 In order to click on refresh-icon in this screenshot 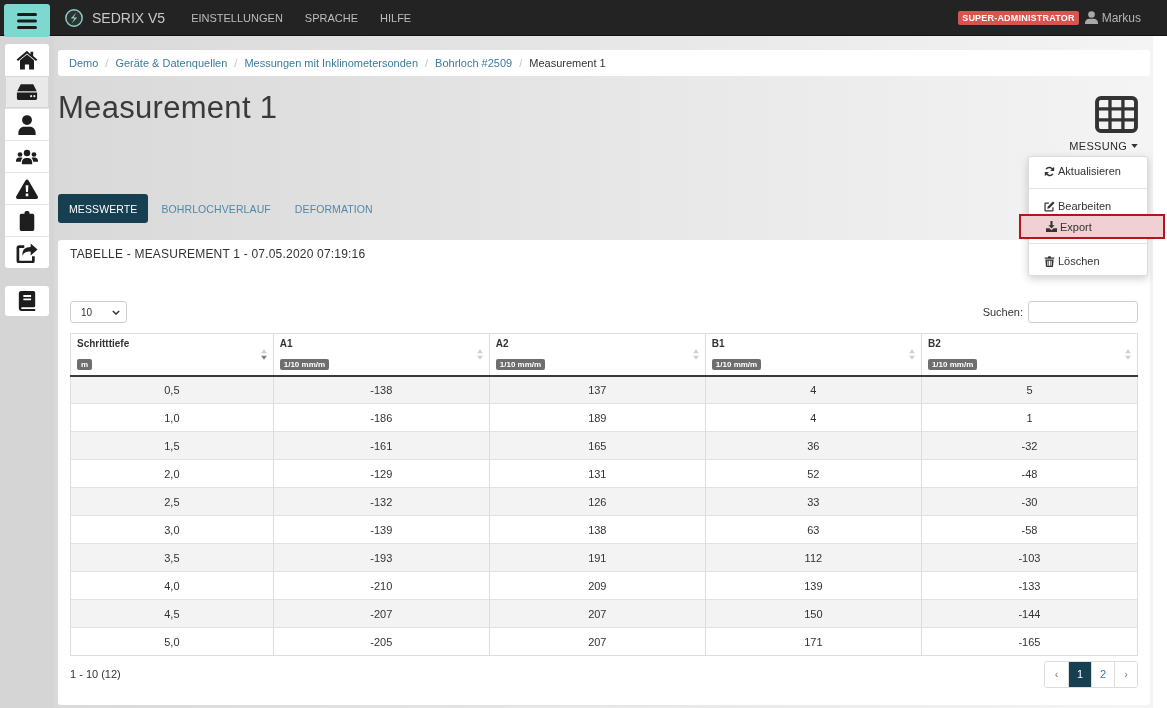, I will do `click(1049, 171)`.